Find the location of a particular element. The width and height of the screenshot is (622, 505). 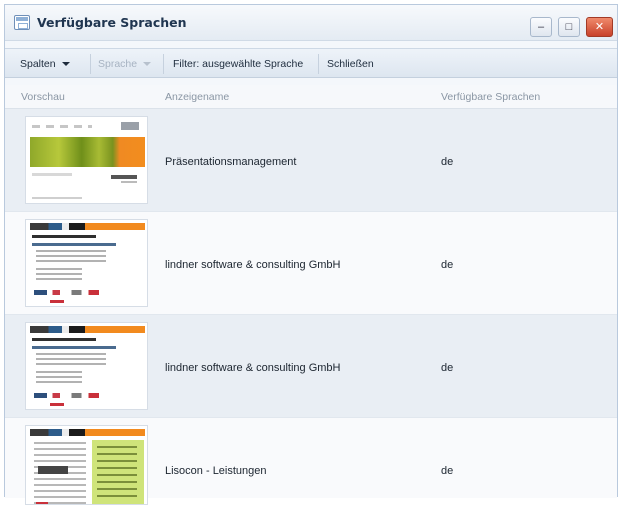

table-header: Vorschau Anzeigename Verfügbare Sprachen is located at coordinates (311, 97).